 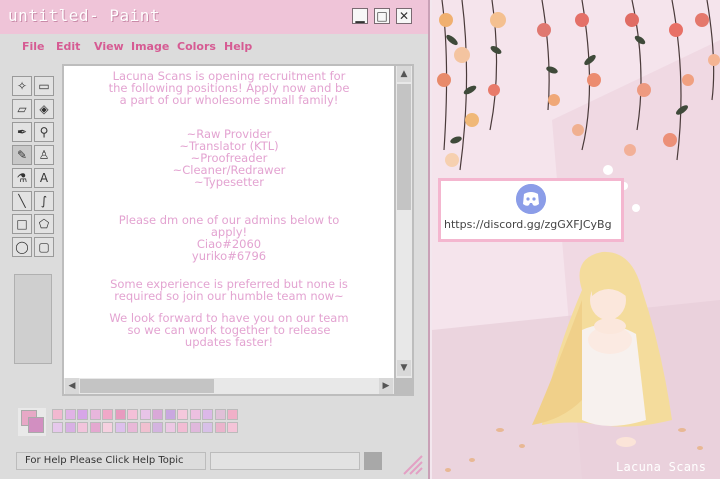 I want to click on horizontal-scroll-thumb, so click(x=147, y=386).